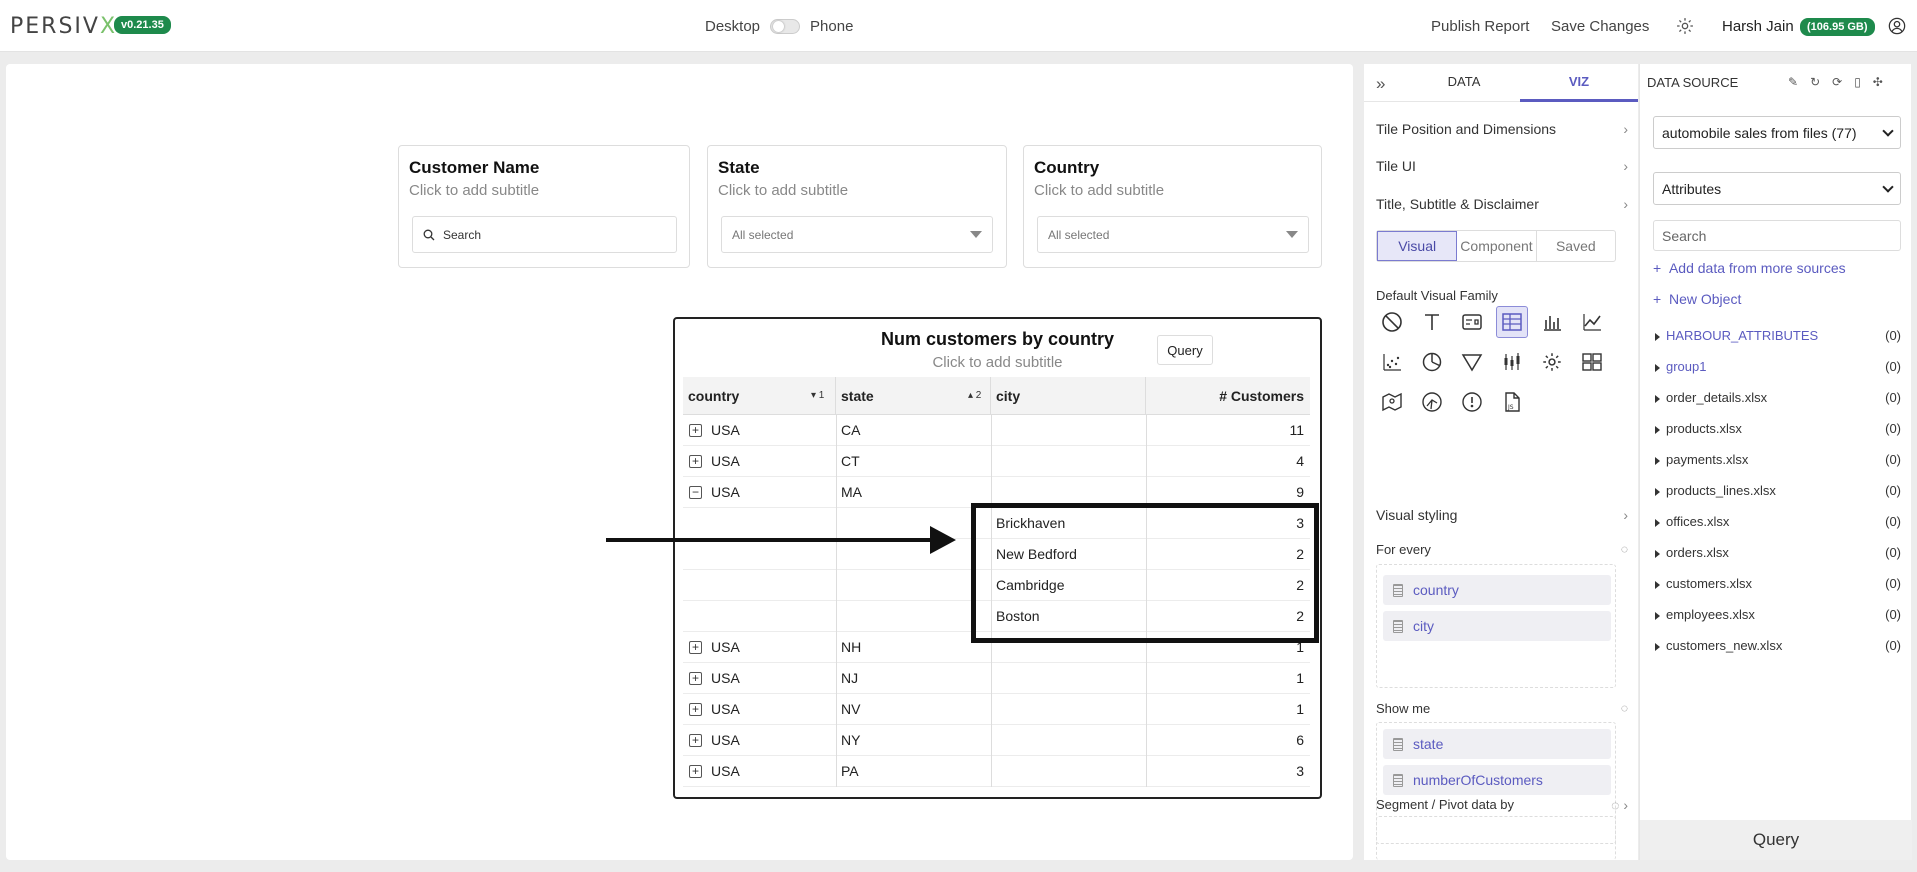  I want to click on no-visual-icon, so click(1392, 322).